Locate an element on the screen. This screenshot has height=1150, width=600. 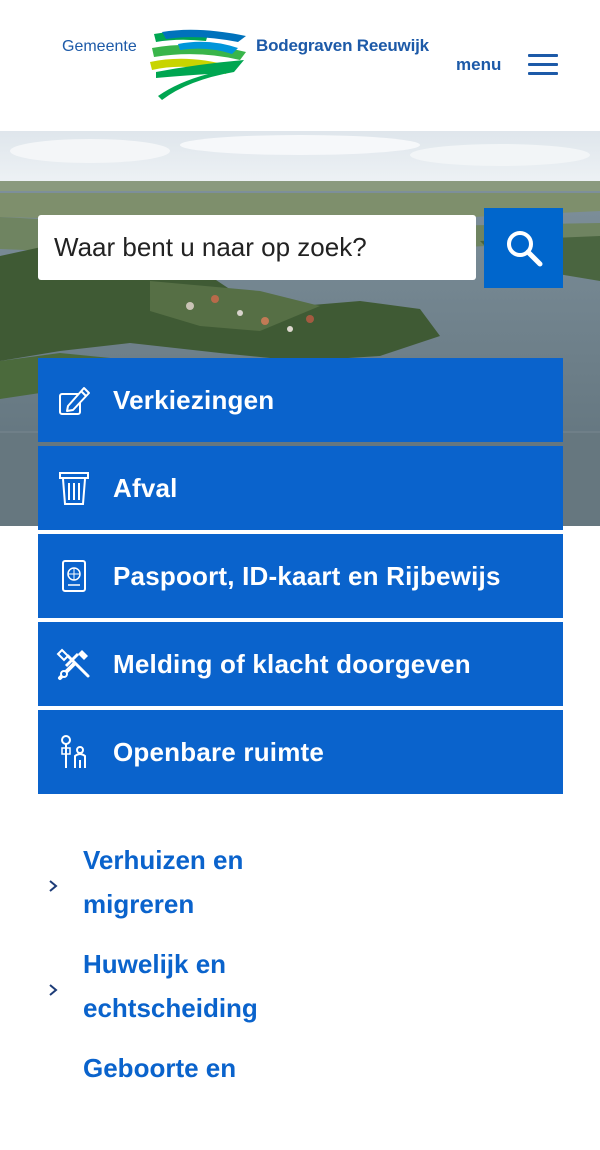
link-geboorte: Geboorte en is located at coordinates (203, 1068).